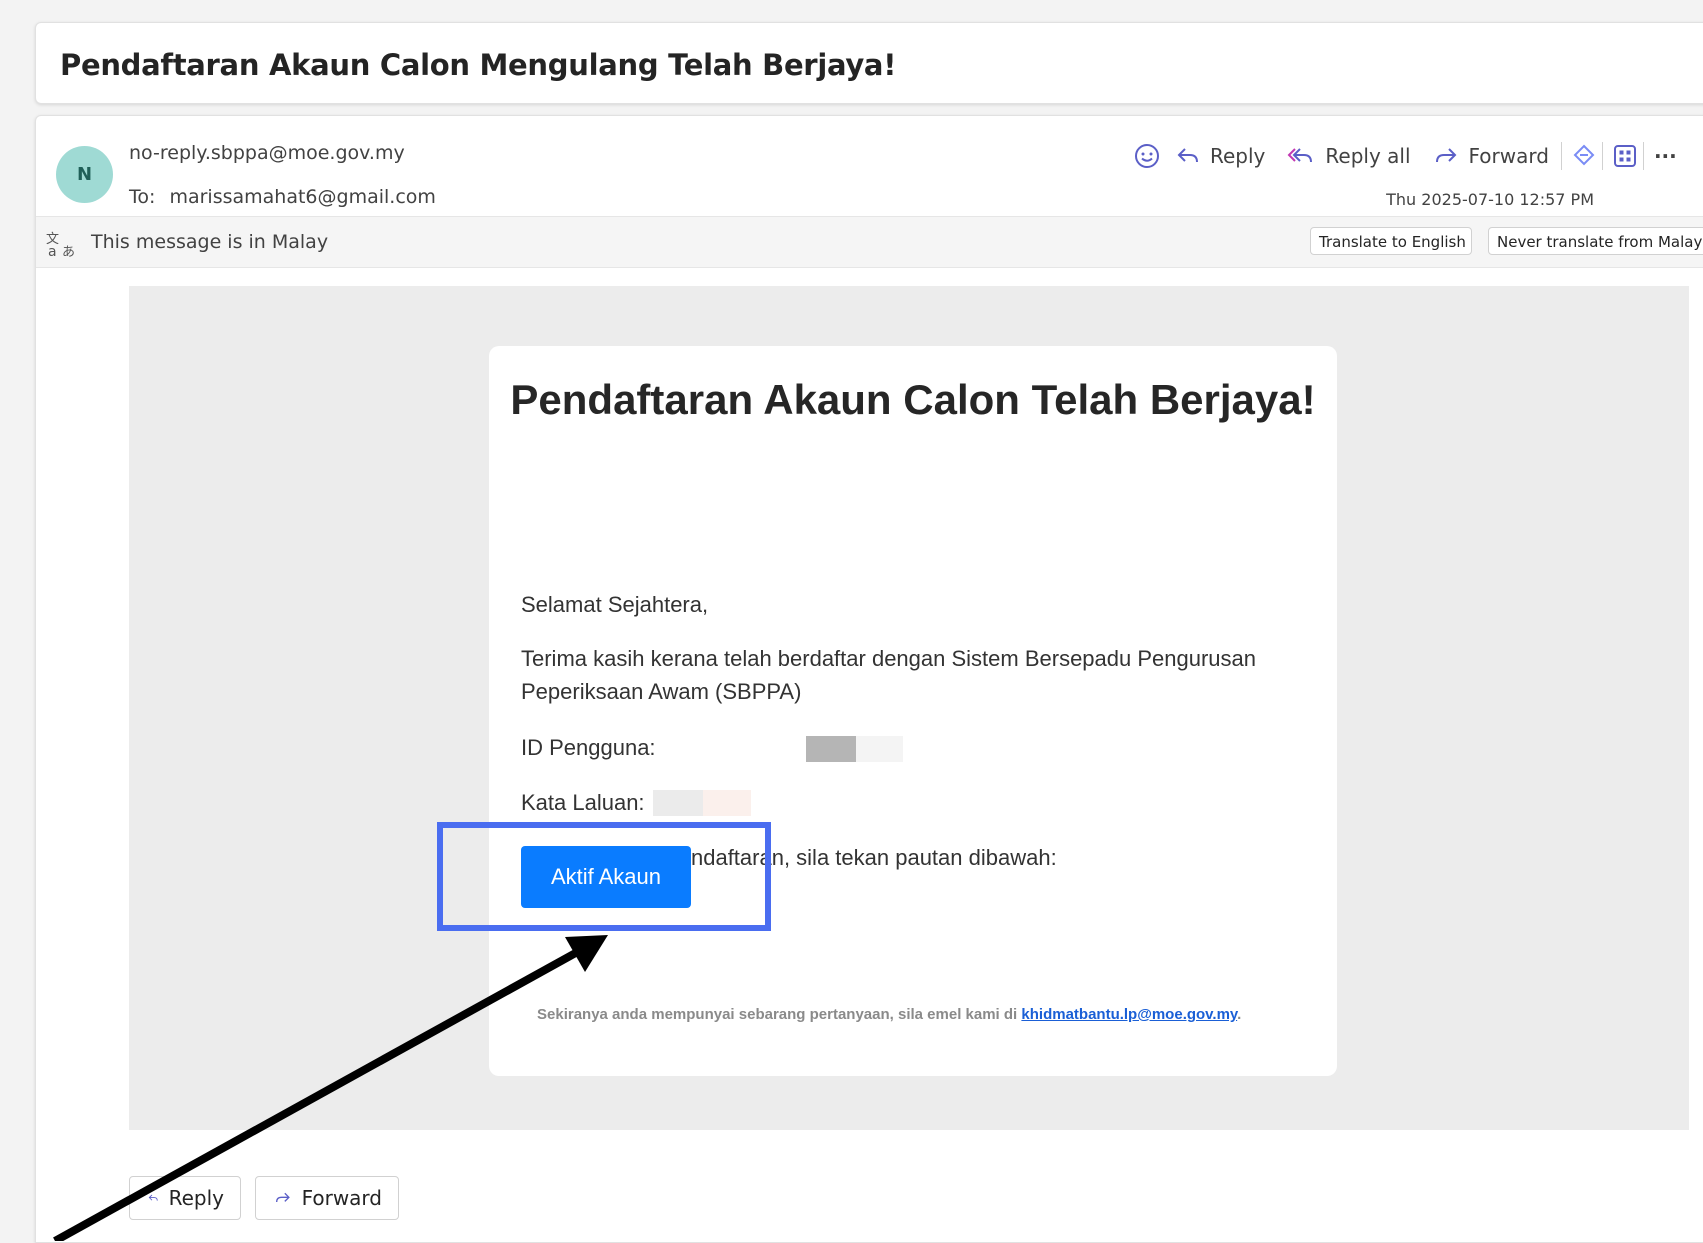 The width and height of the screenshot is (1703, 1243). I want to click on password-label: Kata Laluan:, so click(583, 802).